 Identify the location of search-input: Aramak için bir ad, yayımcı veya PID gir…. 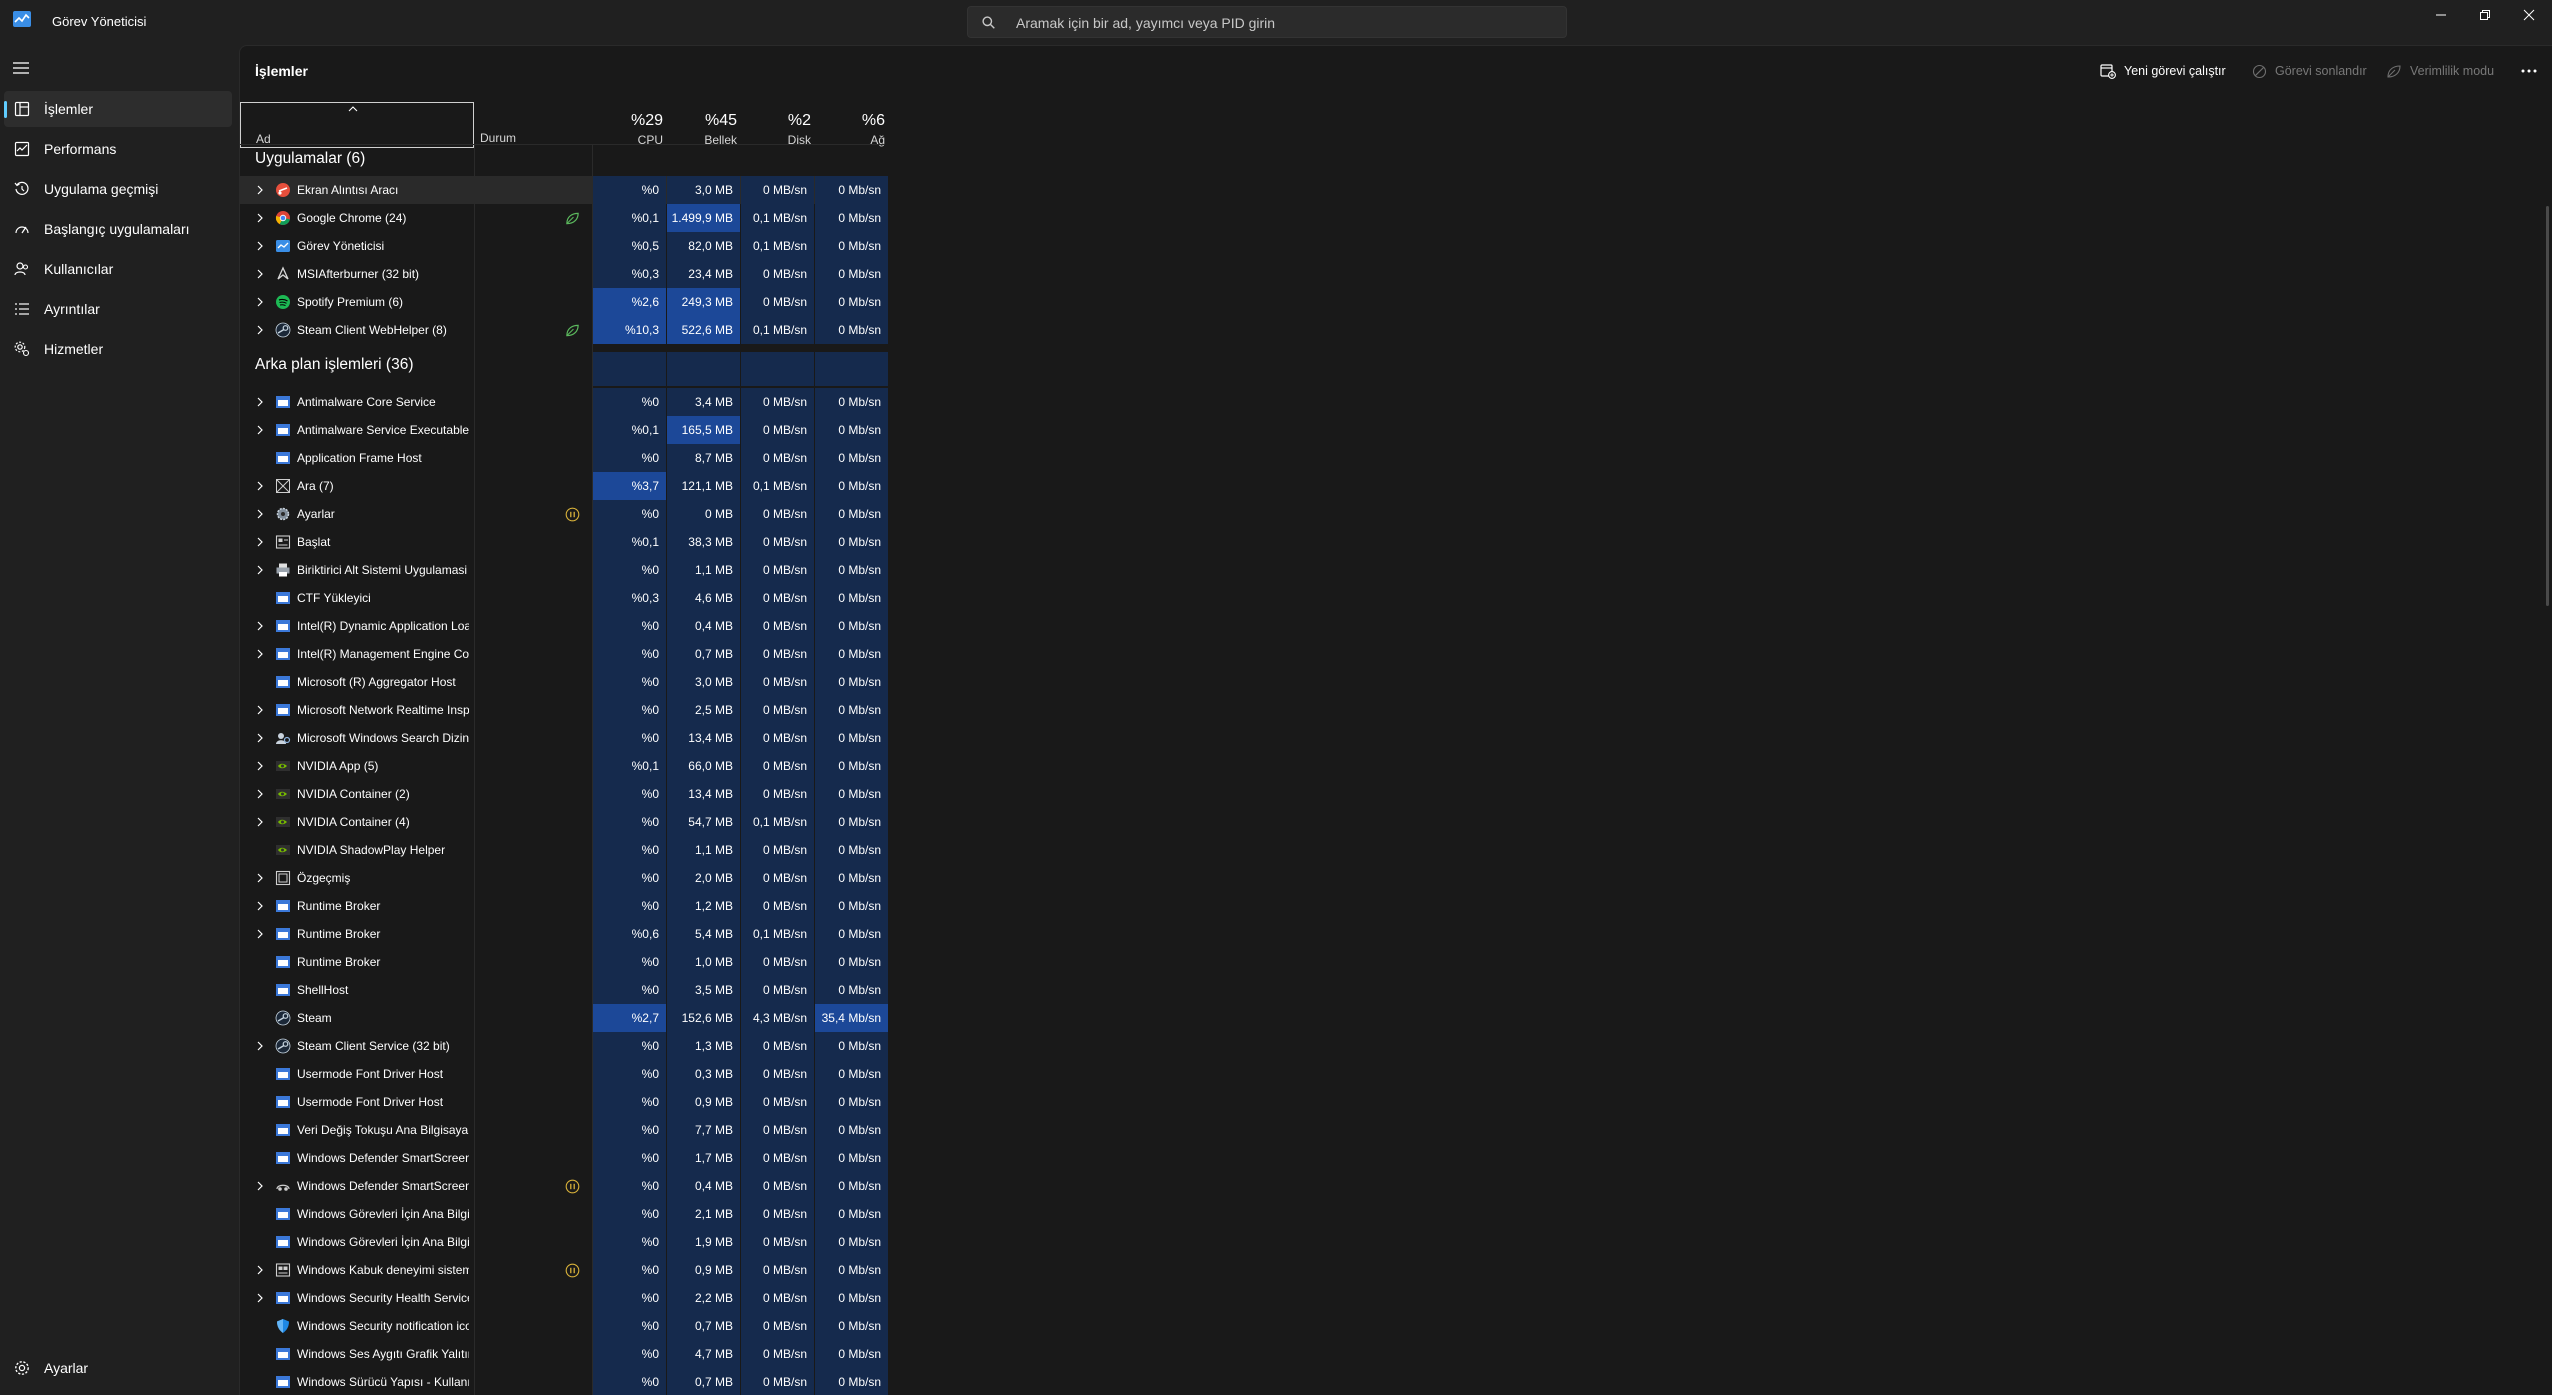
(1267, 22).